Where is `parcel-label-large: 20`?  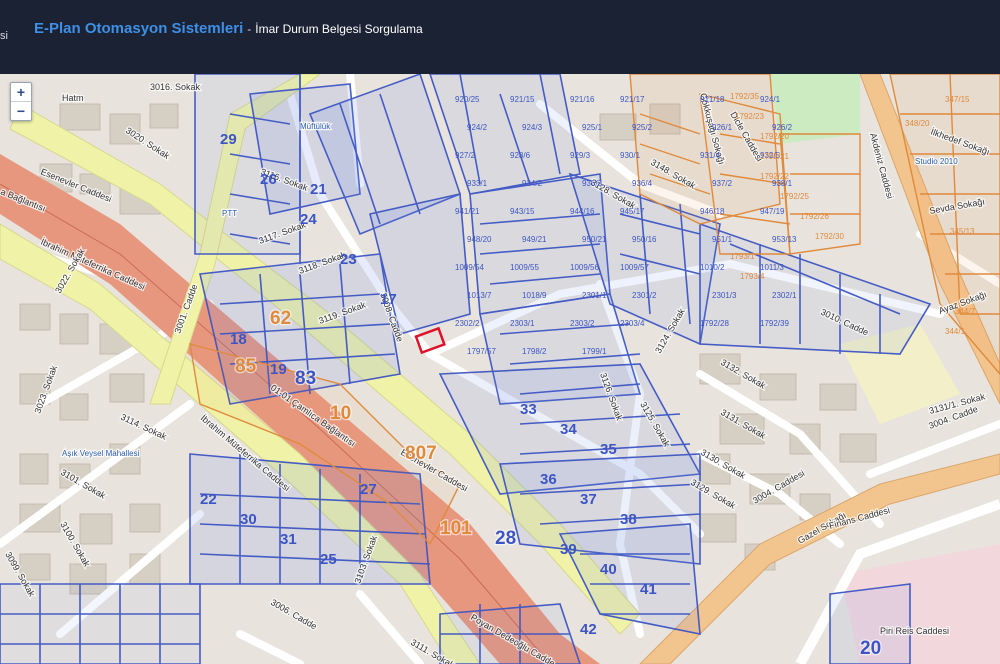 parcel-label-large: 20 is located at coordinates (870, 648).